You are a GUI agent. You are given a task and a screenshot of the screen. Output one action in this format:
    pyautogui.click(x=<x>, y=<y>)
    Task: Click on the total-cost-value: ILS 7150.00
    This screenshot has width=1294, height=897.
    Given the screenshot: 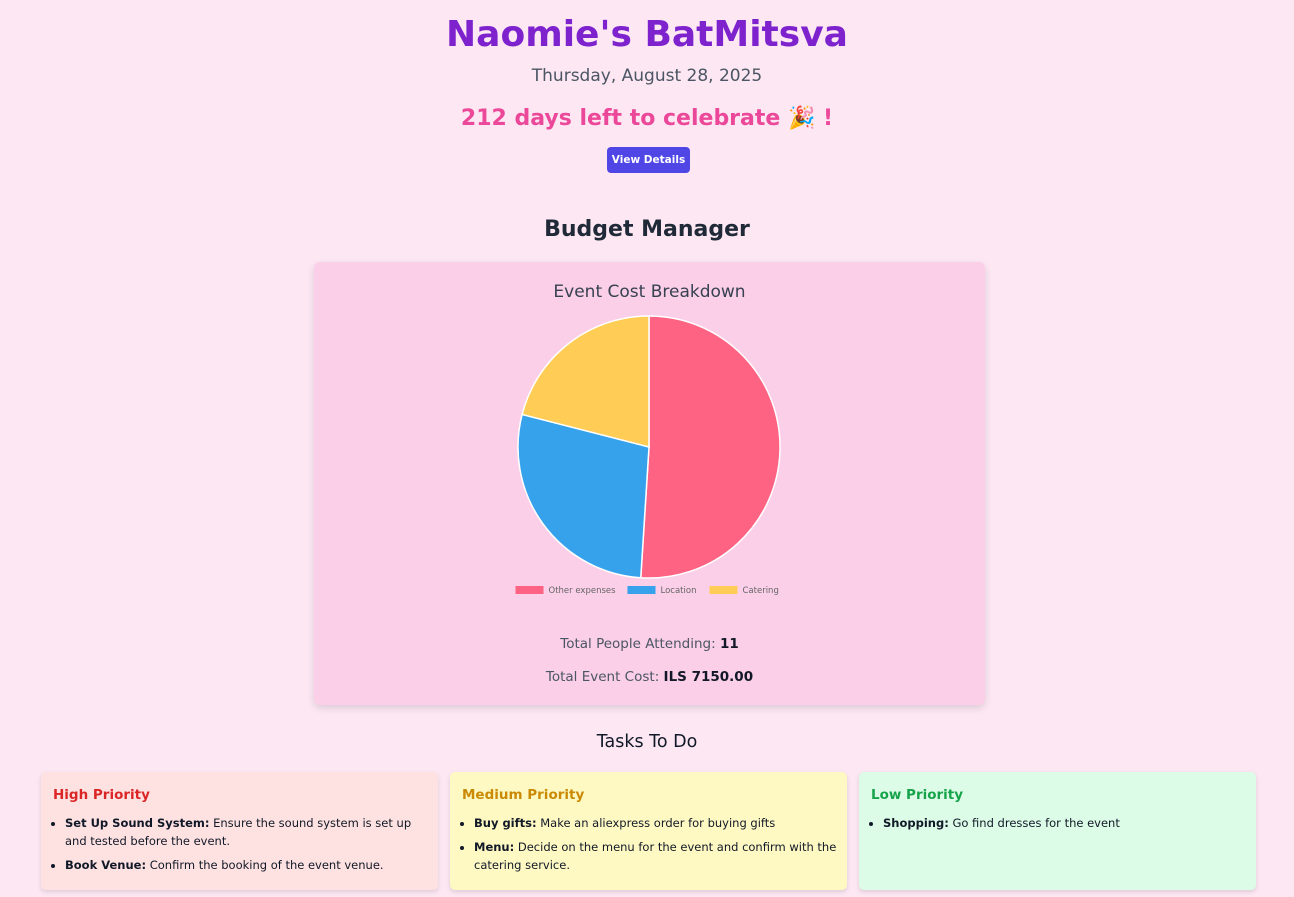 What is the action you would take?
    pyautogui.click(x=708, y=677)
    